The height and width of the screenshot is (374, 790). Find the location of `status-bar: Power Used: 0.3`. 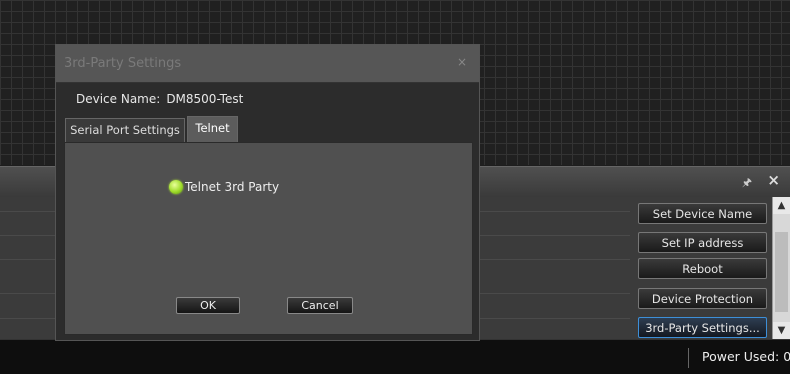

status-bar: Power Used: 0.3 is located at coordinates (395, 356).